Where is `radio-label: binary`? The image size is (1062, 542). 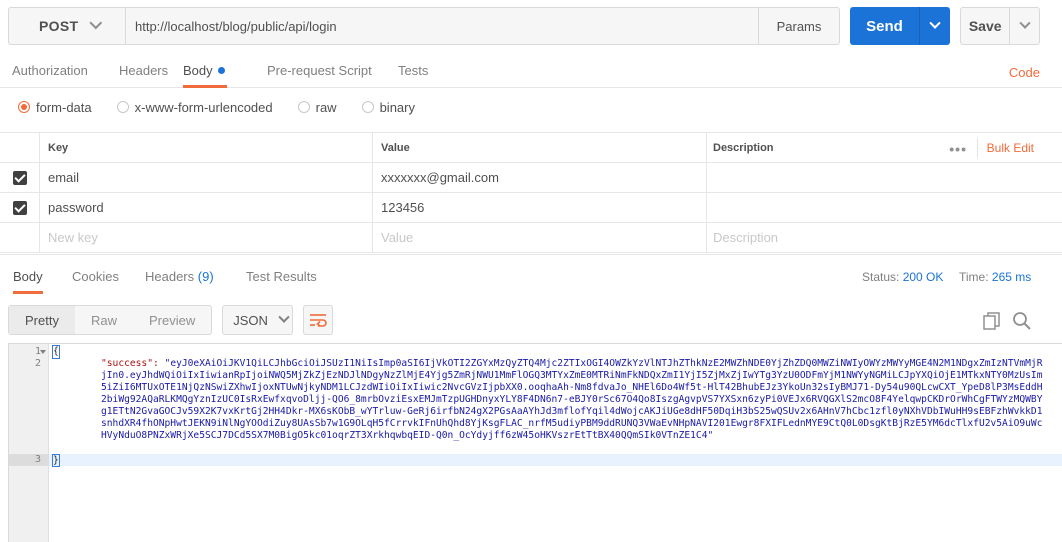
radio-label: binary is located at coordinates (397, 107).